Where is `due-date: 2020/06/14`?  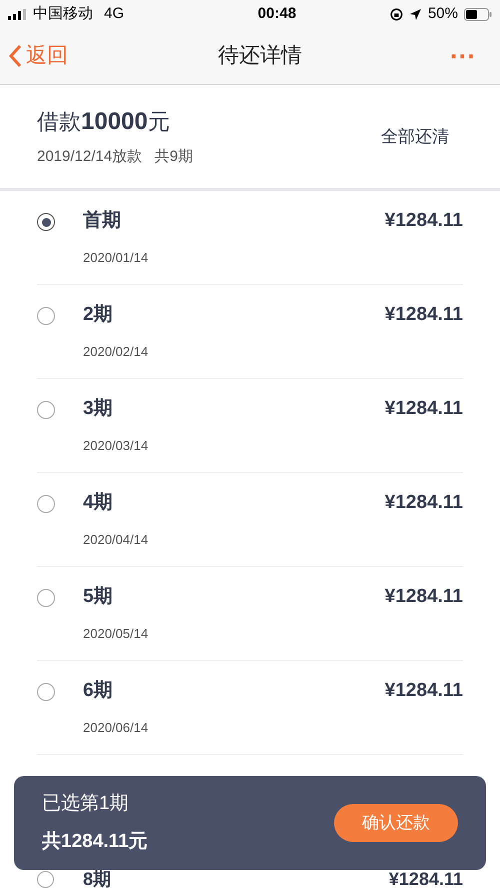
due-date: 2020/06/14 is located at coordinates (116, 727).